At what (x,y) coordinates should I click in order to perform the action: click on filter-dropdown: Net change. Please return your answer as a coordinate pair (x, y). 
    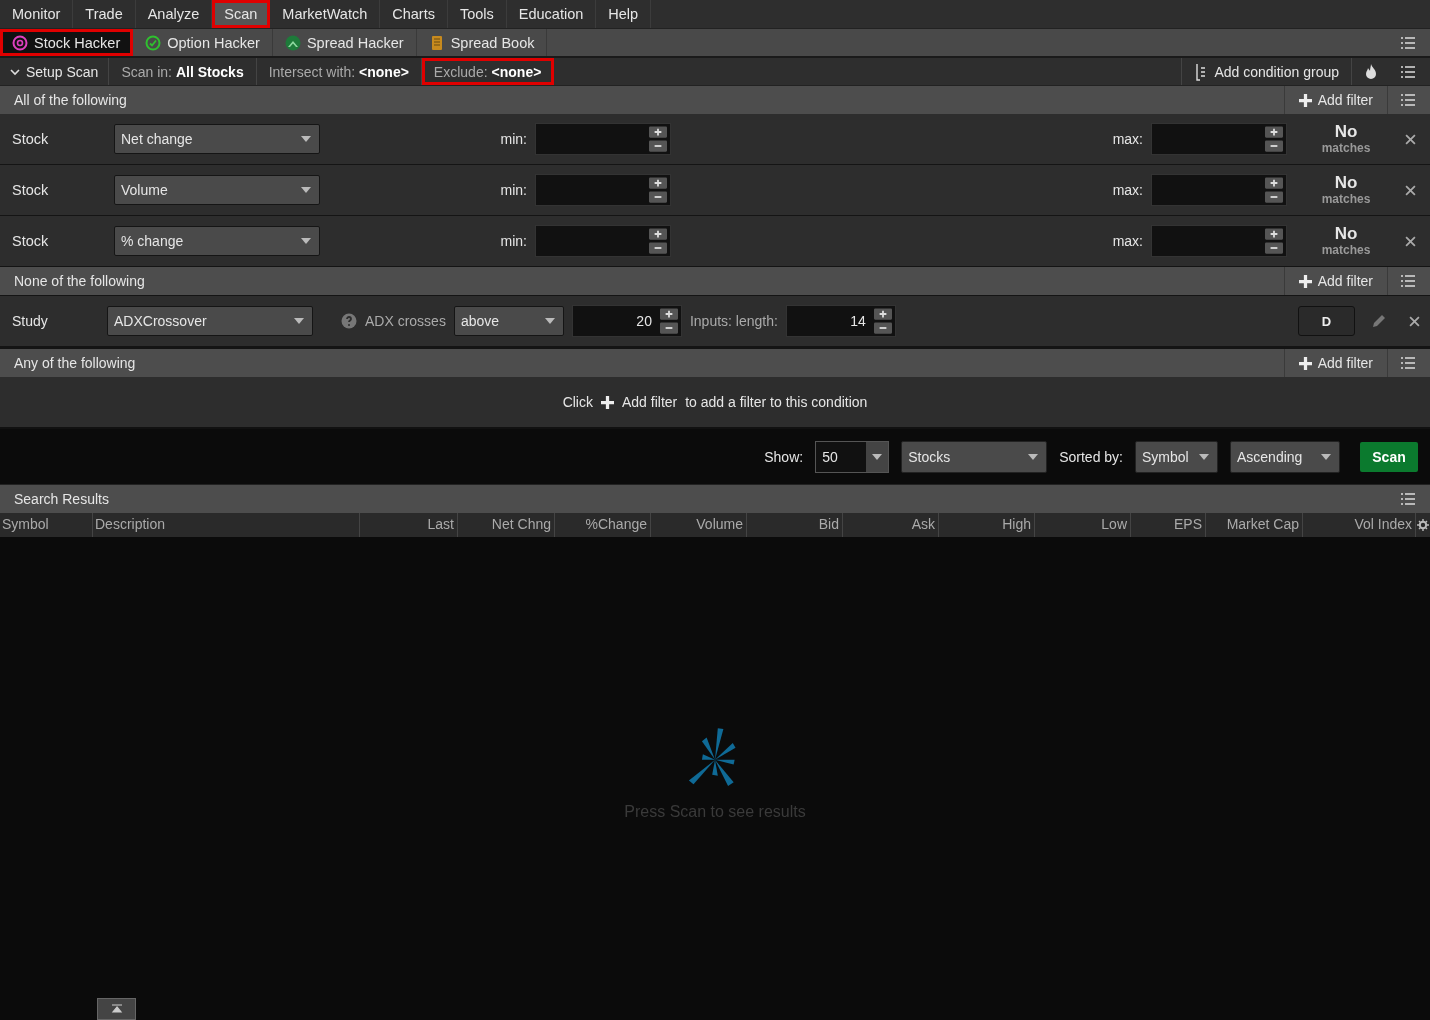
    Looking at the image, I should click on (217, 139).